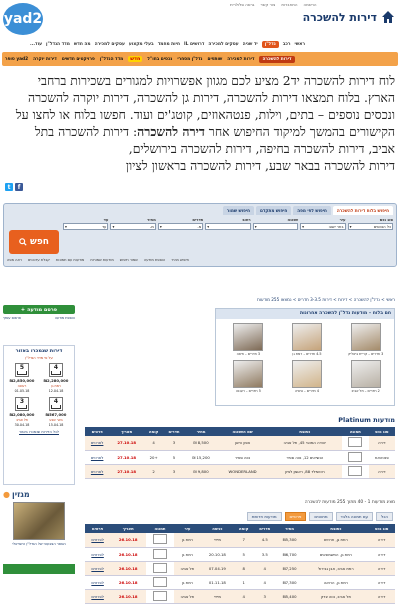 This screenshot has width=400, height=604. What do you see at coordinates (336, 226) in the screenshot?
I see `search-field-value: בחר ישוב` at bounding box center [336, 226].